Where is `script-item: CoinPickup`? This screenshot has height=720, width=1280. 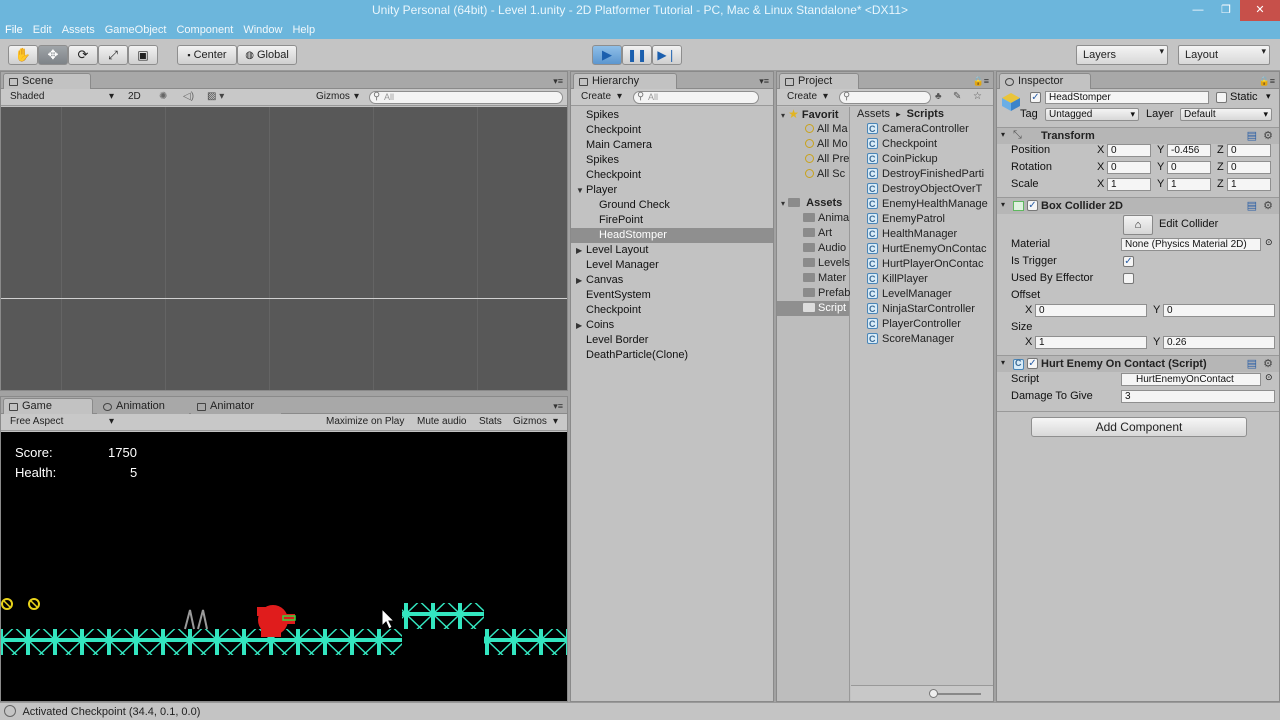
script-item: CoinPickup is located at coordinates (930, 159).